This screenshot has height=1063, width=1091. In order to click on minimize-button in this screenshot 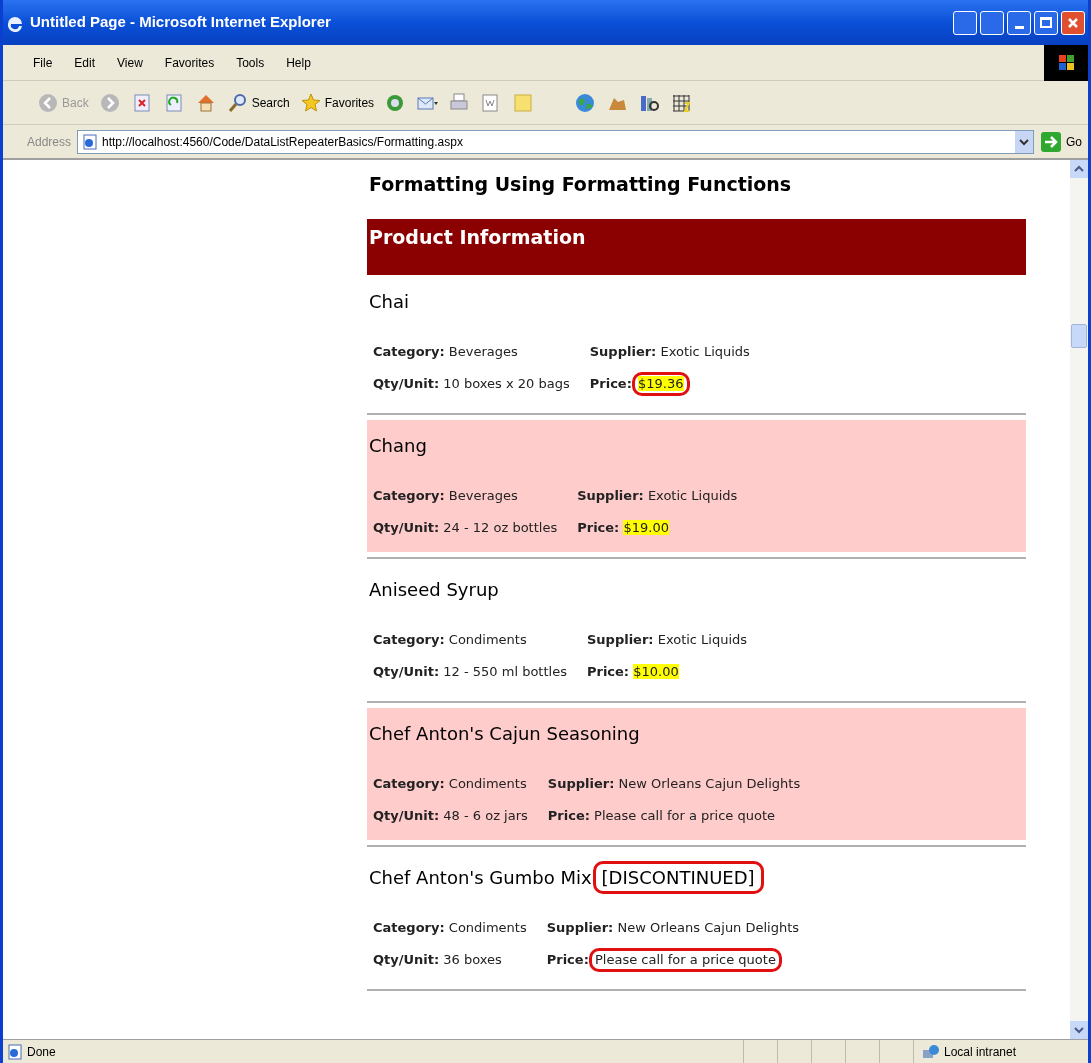, I will do `click(1019, 22)`.